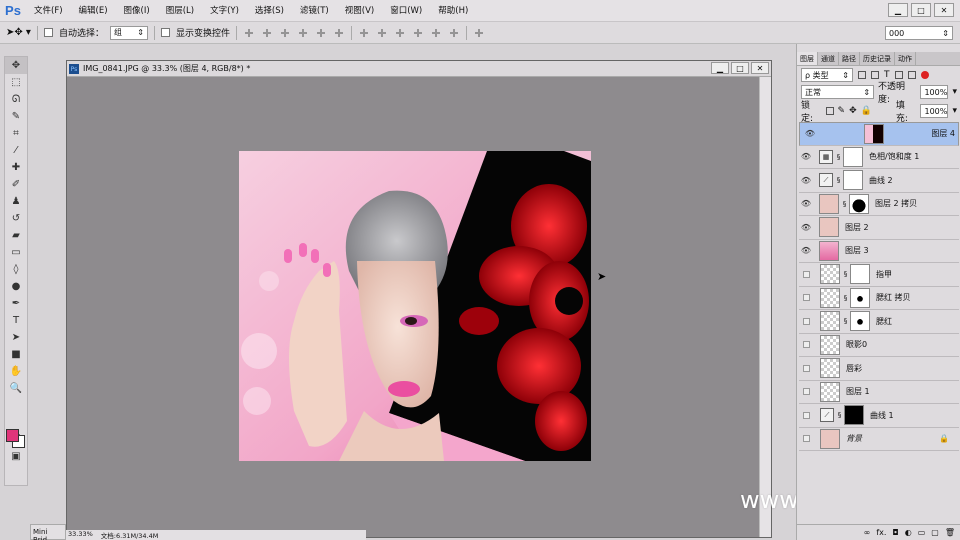 The width and height of the screenshot is (960, 540). Describe the element at coordinates (16, 252) in the screenshot. I see `gradient-tool-icon: ▭` at that location.